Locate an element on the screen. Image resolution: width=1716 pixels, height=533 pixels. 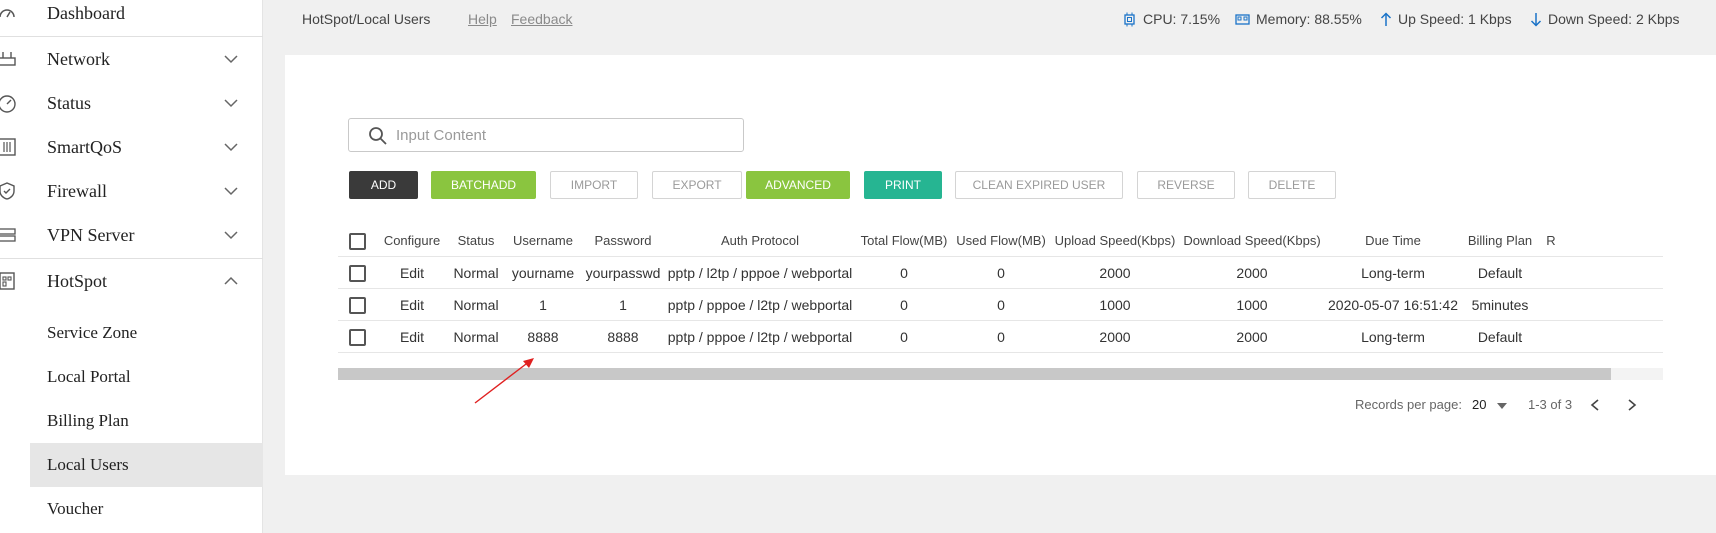
cpu-icon is located at coordinates (1129, 19).